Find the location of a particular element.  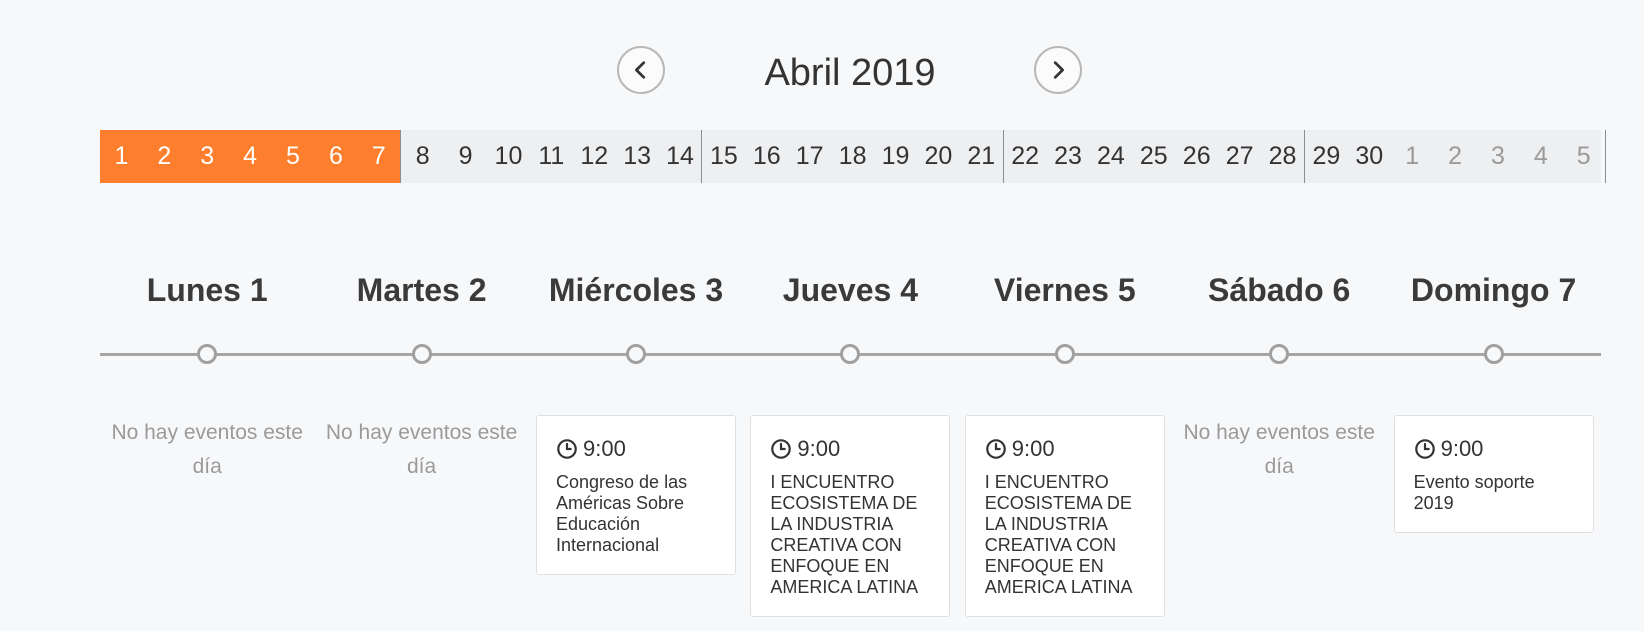

day-number: 18 is located at coordinates (852, 156).